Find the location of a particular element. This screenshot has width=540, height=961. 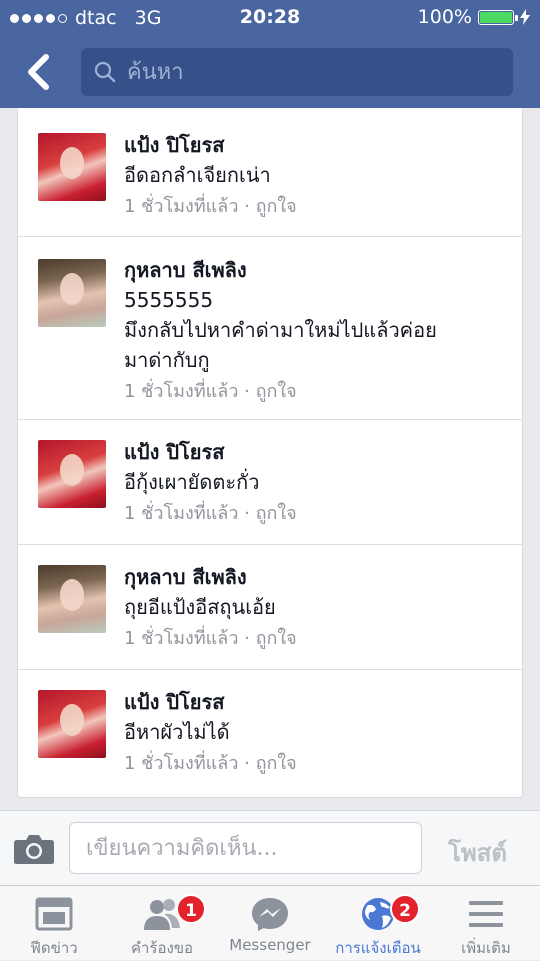

news-feed-icon is located at coordinates (54, 914).